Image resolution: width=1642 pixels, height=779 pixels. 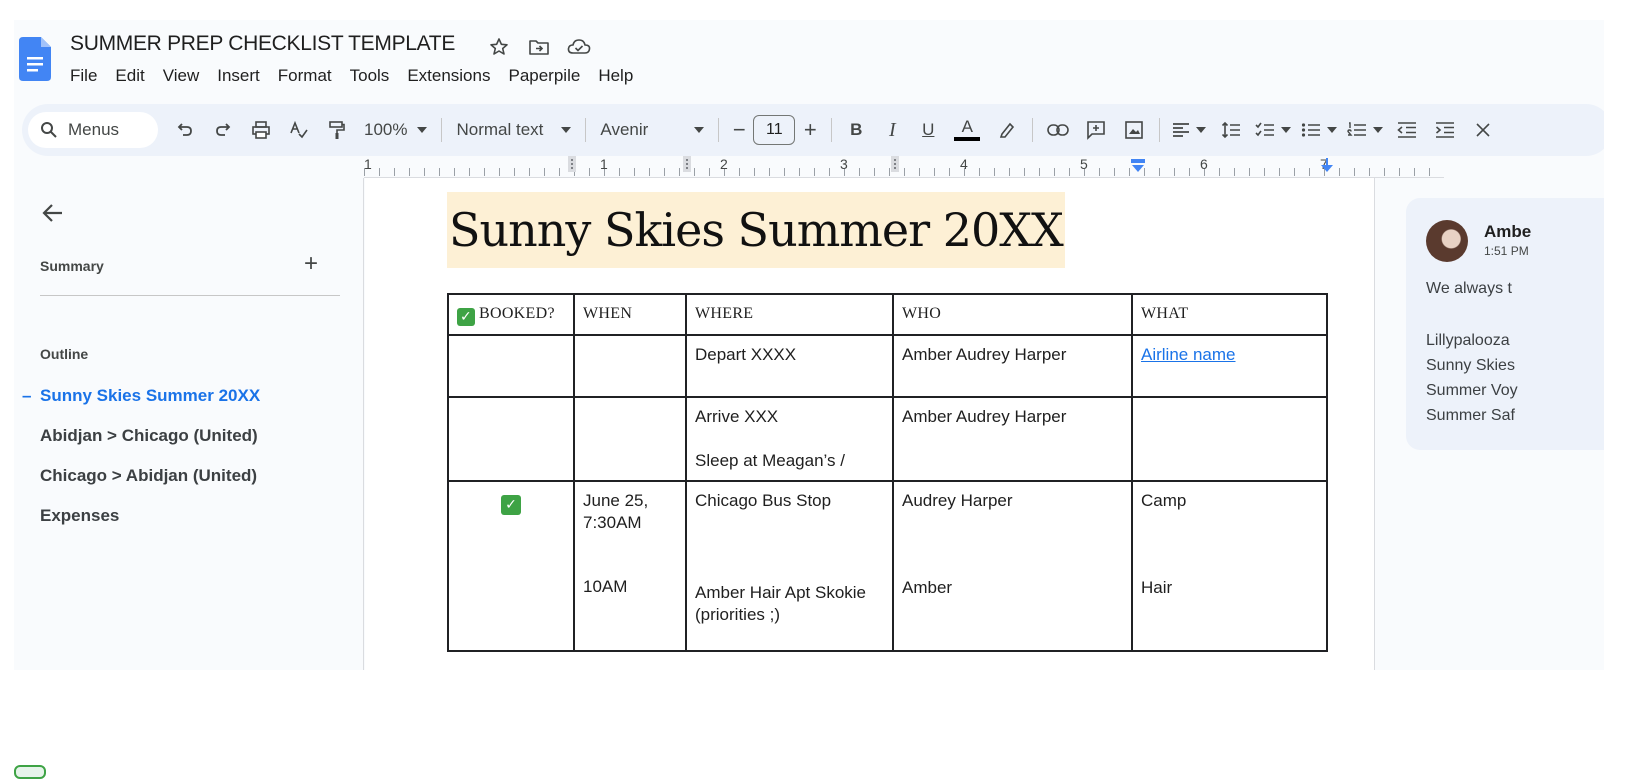 I want to click on cell-what, so click(x=1229, y=439).